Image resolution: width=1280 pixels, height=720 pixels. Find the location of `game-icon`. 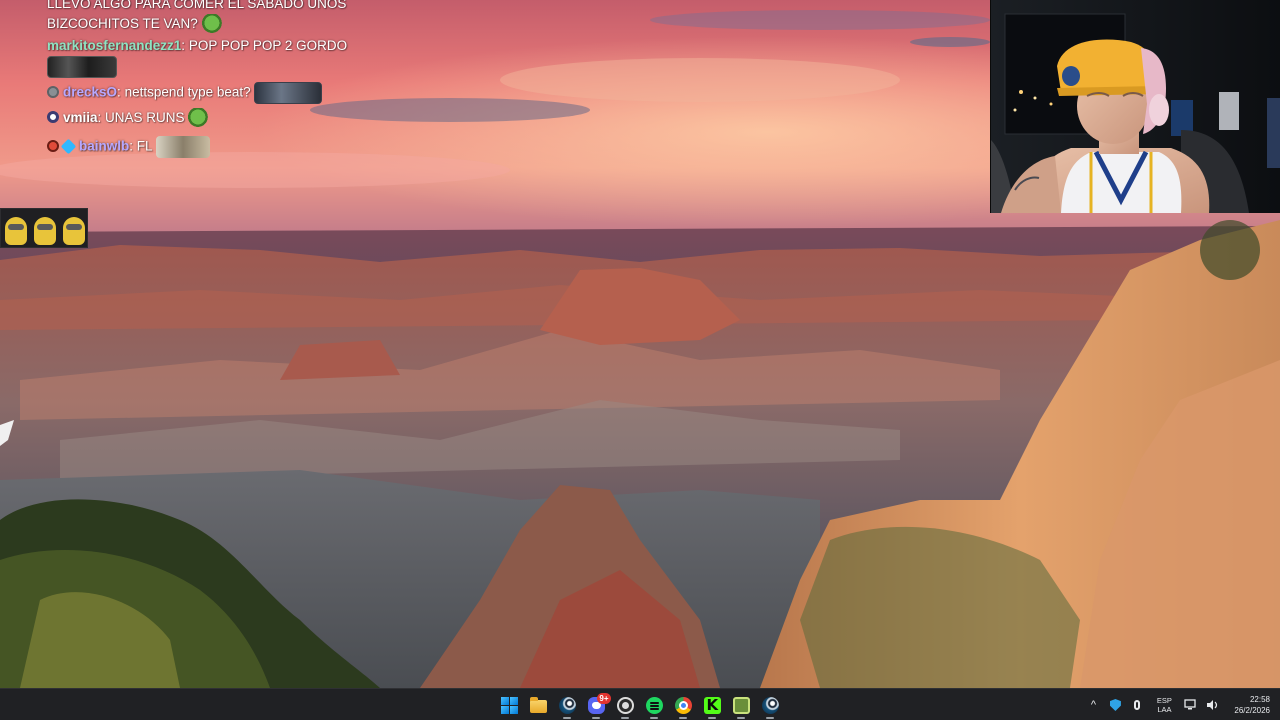

game-icon is located at coordinates (741, 705).